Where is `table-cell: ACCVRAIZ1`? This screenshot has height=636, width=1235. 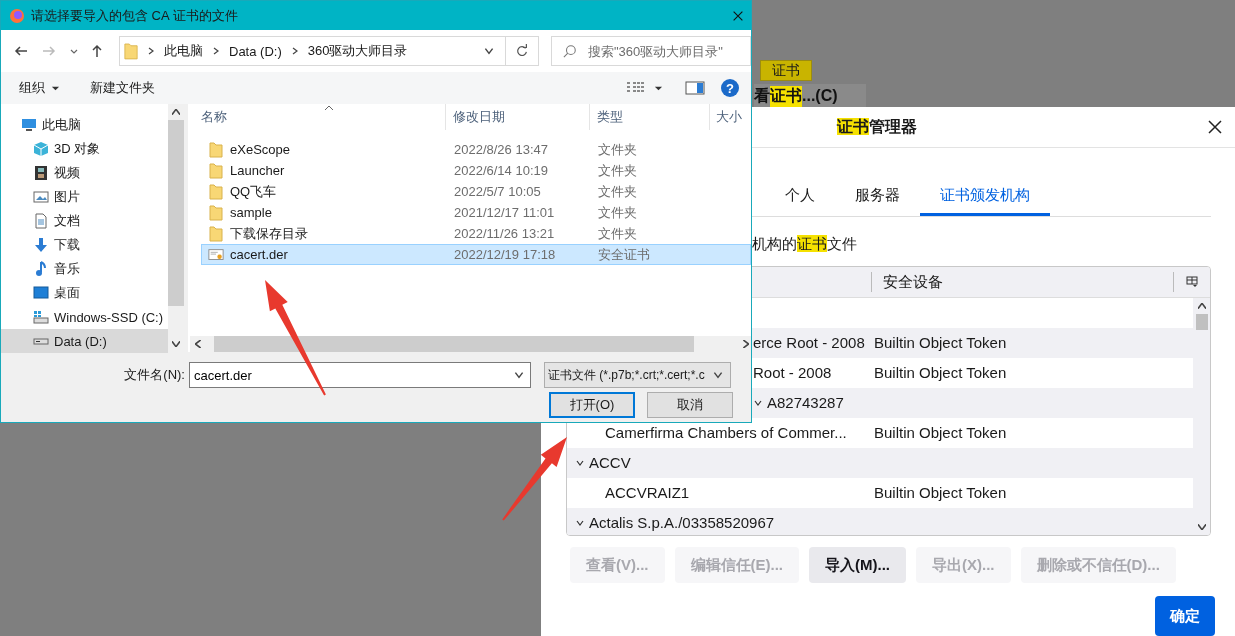
table-cell: ACCVRAIZ1 is located at coordinates (647, 493).